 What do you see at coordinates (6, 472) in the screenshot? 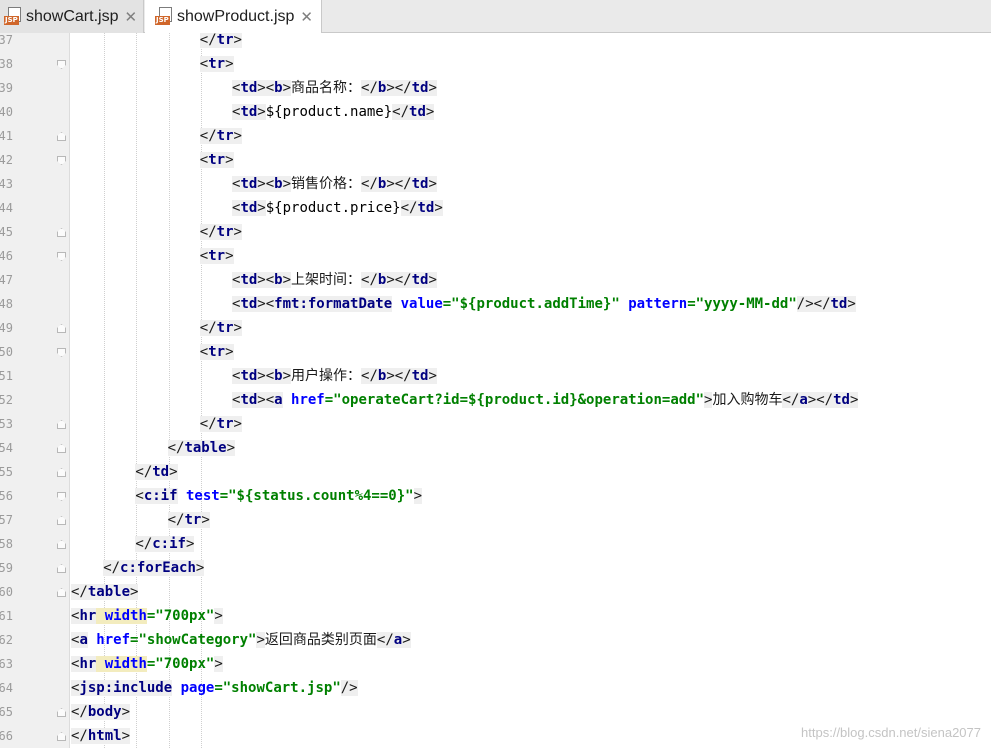
I see `line-number: 55` at bounding box center [6, 472].